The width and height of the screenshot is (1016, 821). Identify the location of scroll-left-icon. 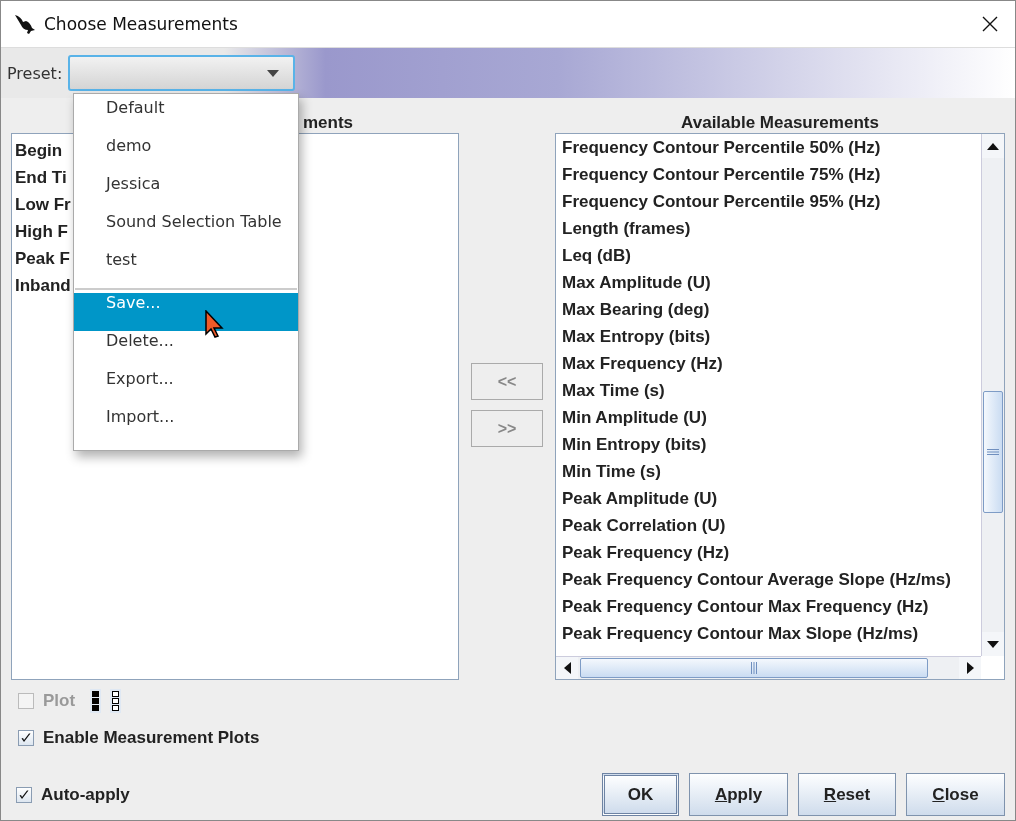
(567, 668).